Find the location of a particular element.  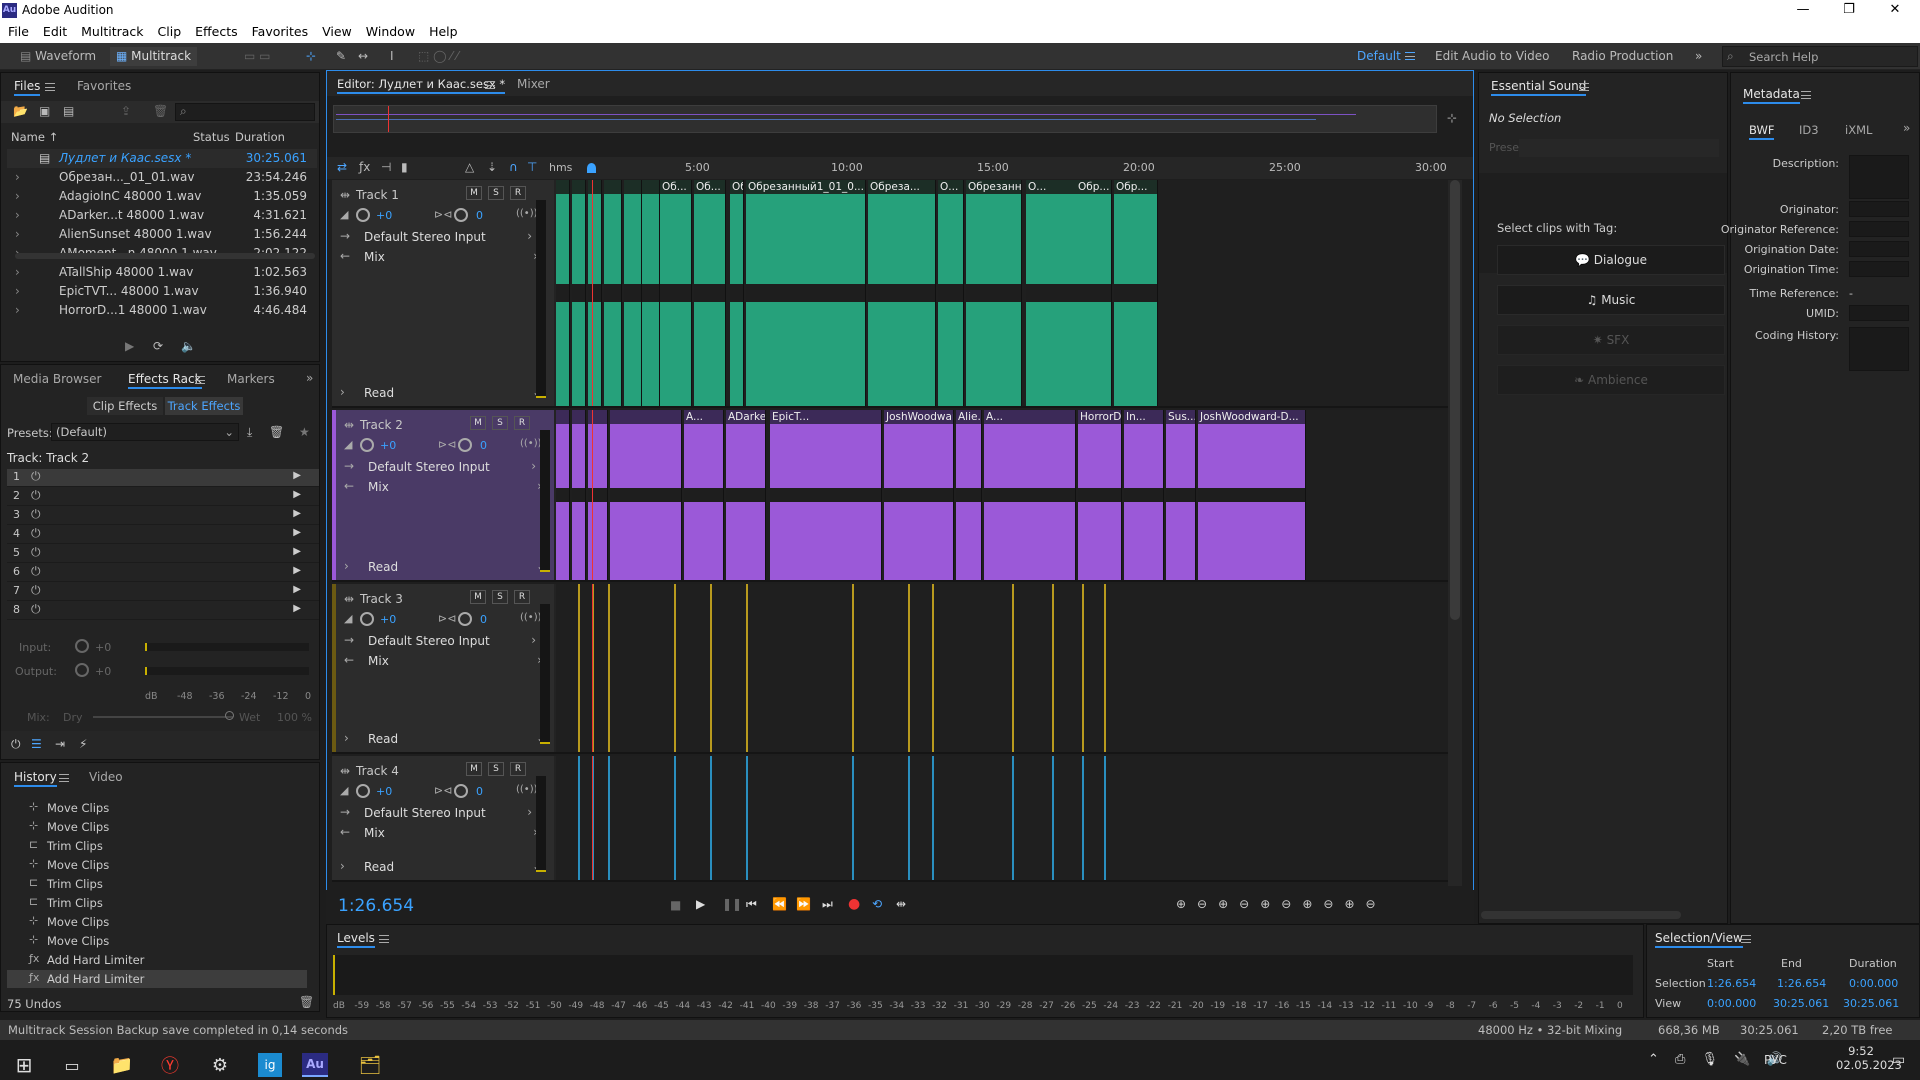

volume-value: +0 is located at coordinates (388, 445).